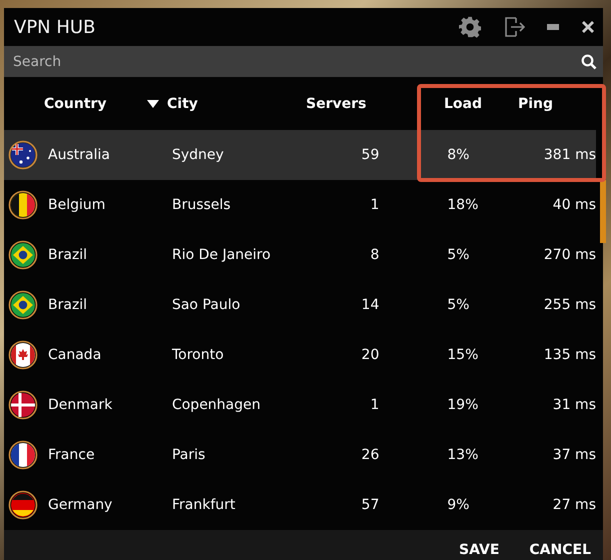  What do you see at coordinates (463, 205) in the screenshot?
I see `table-cell-text: 18%` at bounding box center [463, 205].